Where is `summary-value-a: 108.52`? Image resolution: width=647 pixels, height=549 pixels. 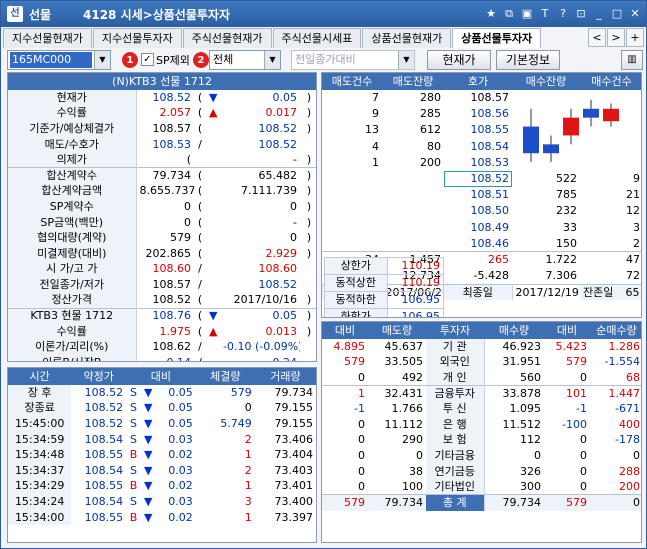 summary-value-a: 108.52 is located at coordinates (172, 300).